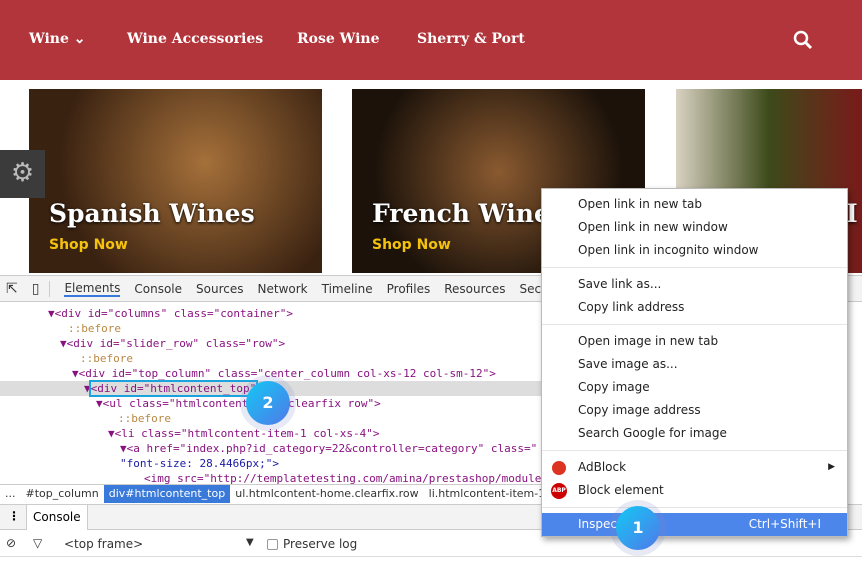 The height and width of the screenshot is (563, 862). What do you see at coordinates (219, 289) in the screenshot?
I see `tab-sources: Sources` at bounding box center [219, 289].